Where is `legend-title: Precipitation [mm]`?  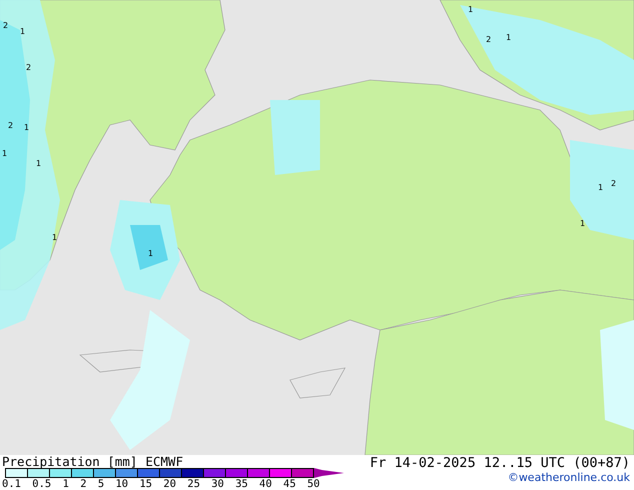
legend-title: Precipitation [mm] is located at coordinates (70, 461).